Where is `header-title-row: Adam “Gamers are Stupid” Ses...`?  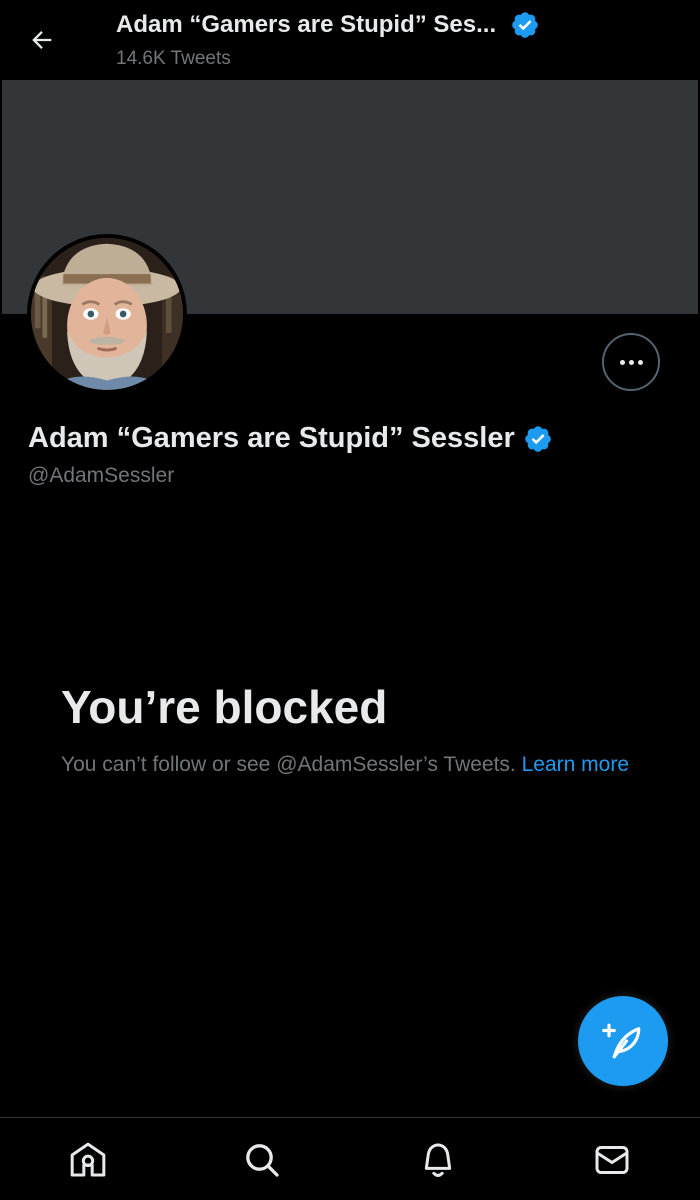
header-title-row: Adam “Gamers are Stupid” Ses... is located at coordinates (328, 25).